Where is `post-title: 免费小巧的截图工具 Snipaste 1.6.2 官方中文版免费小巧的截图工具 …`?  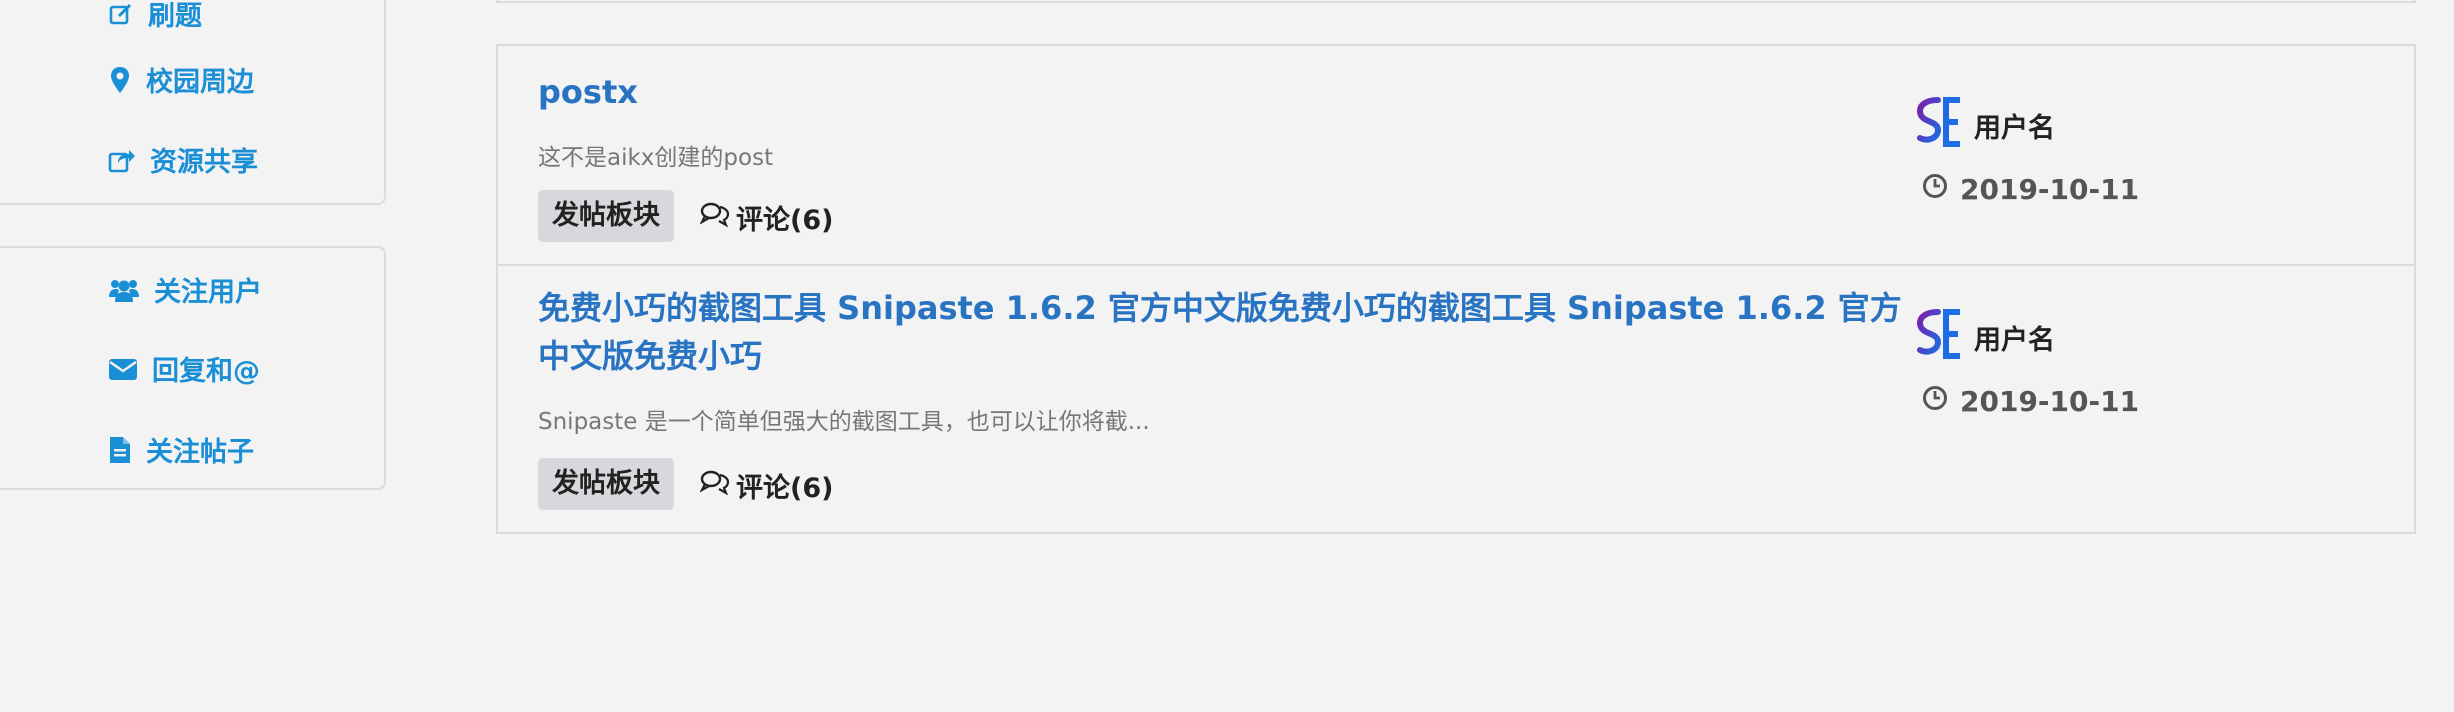
post-title: 免费小巧的截图工具 Snipaste 1.6.2 官方中文版免费小巧的截图工具 … is located at coordinates (1228, 332).